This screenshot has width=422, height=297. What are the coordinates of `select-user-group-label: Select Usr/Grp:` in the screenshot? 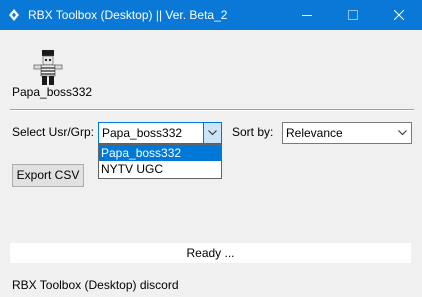 It's located at (53, 132).